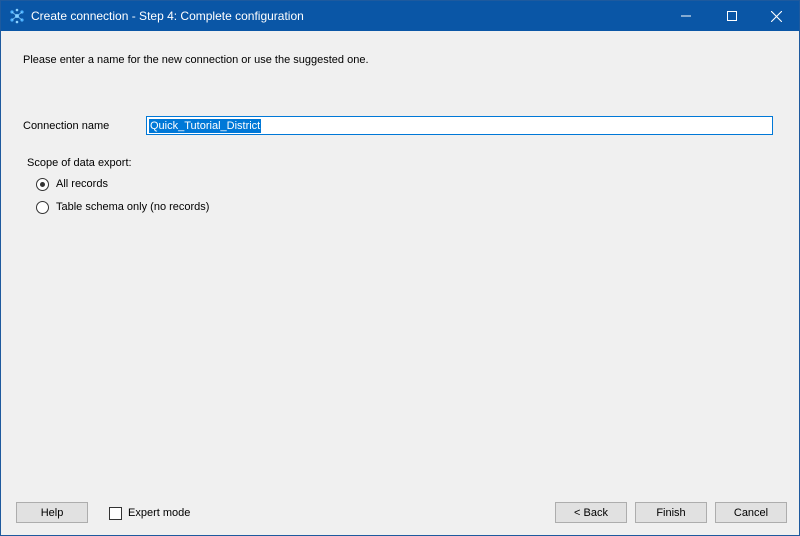 This screenshot has width=800, height=536. I want to click on close-button, so click(776, 16).